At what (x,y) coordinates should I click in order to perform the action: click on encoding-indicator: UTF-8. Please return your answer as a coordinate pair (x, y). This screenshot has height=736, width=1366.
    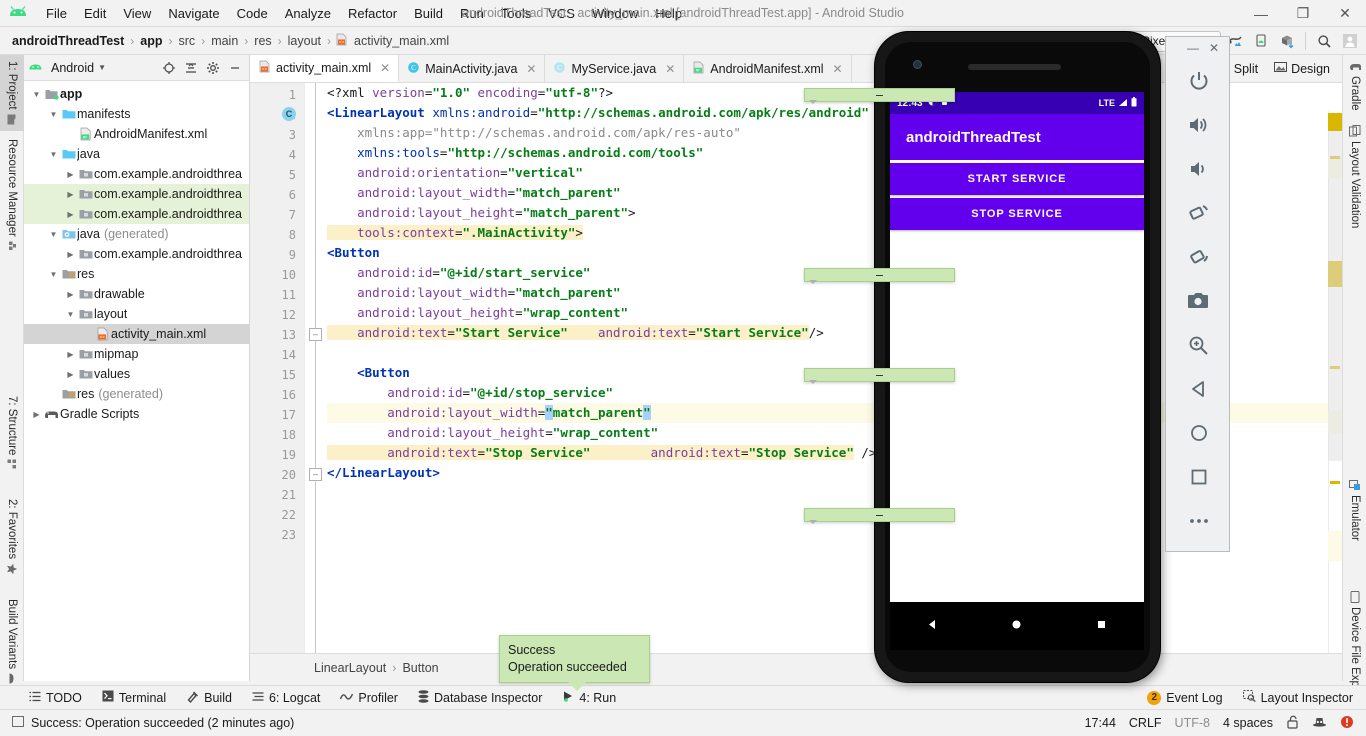
    Looking at the image, I should click on (1192, 723).